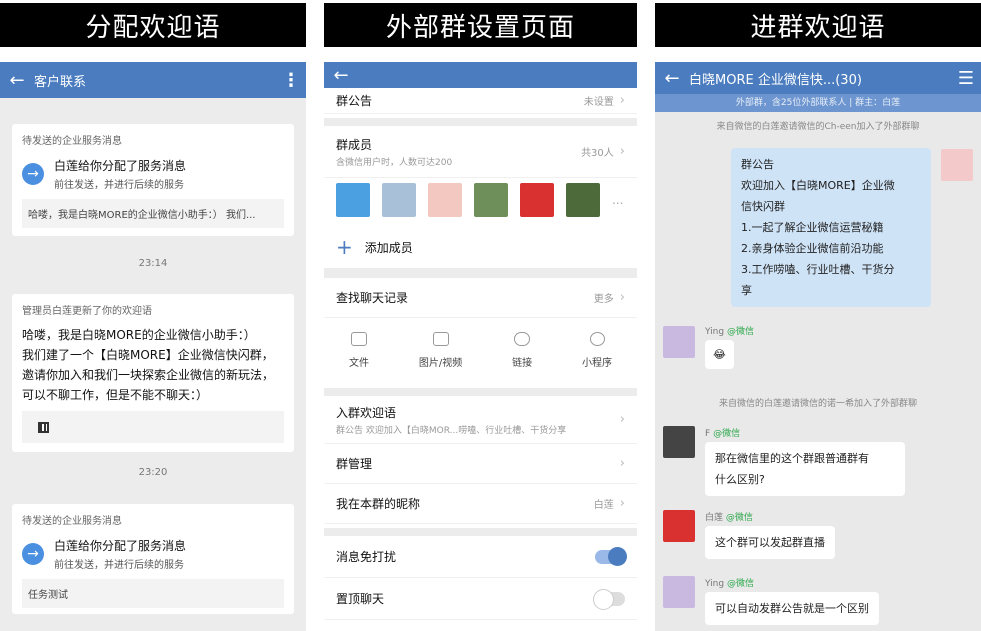 Image resolution: width=981 pixels, height=631 pixels. I want to click on top-bar: ← 白晓MORE 企业微信快...(30) ☰, so click(818, 78).